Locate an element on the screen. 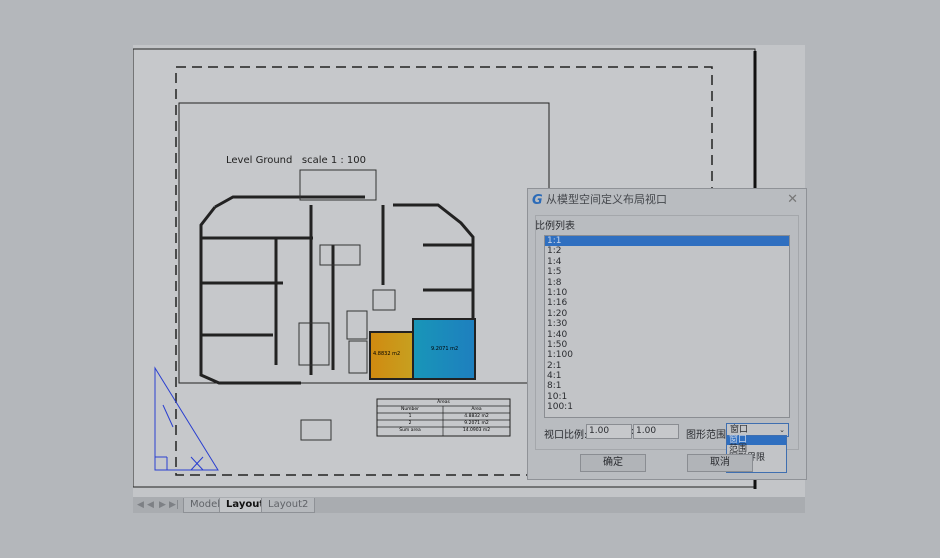 The width and height of the screenshot is (940, 558). extent-label: 图形范围 is located at coordinates (706, 435).